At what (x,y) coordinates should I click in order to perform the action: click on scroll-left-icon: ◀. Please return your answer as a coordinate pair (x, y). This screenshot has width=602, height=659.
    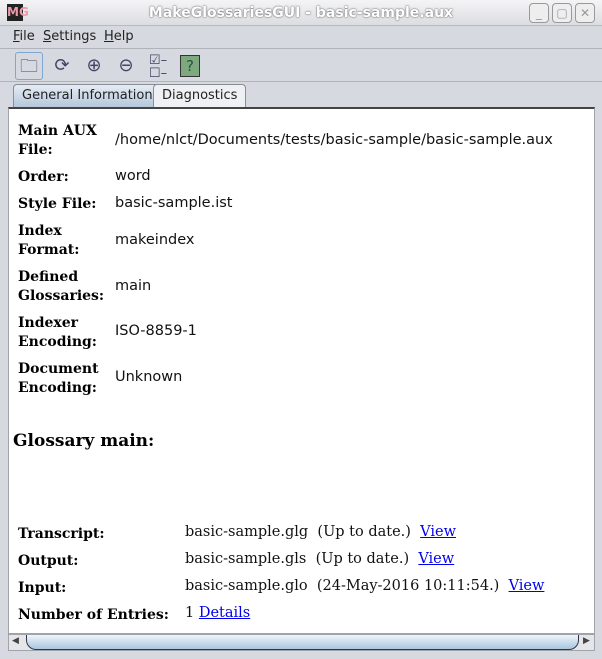
    Looking at the image, I should click on (15, 641).